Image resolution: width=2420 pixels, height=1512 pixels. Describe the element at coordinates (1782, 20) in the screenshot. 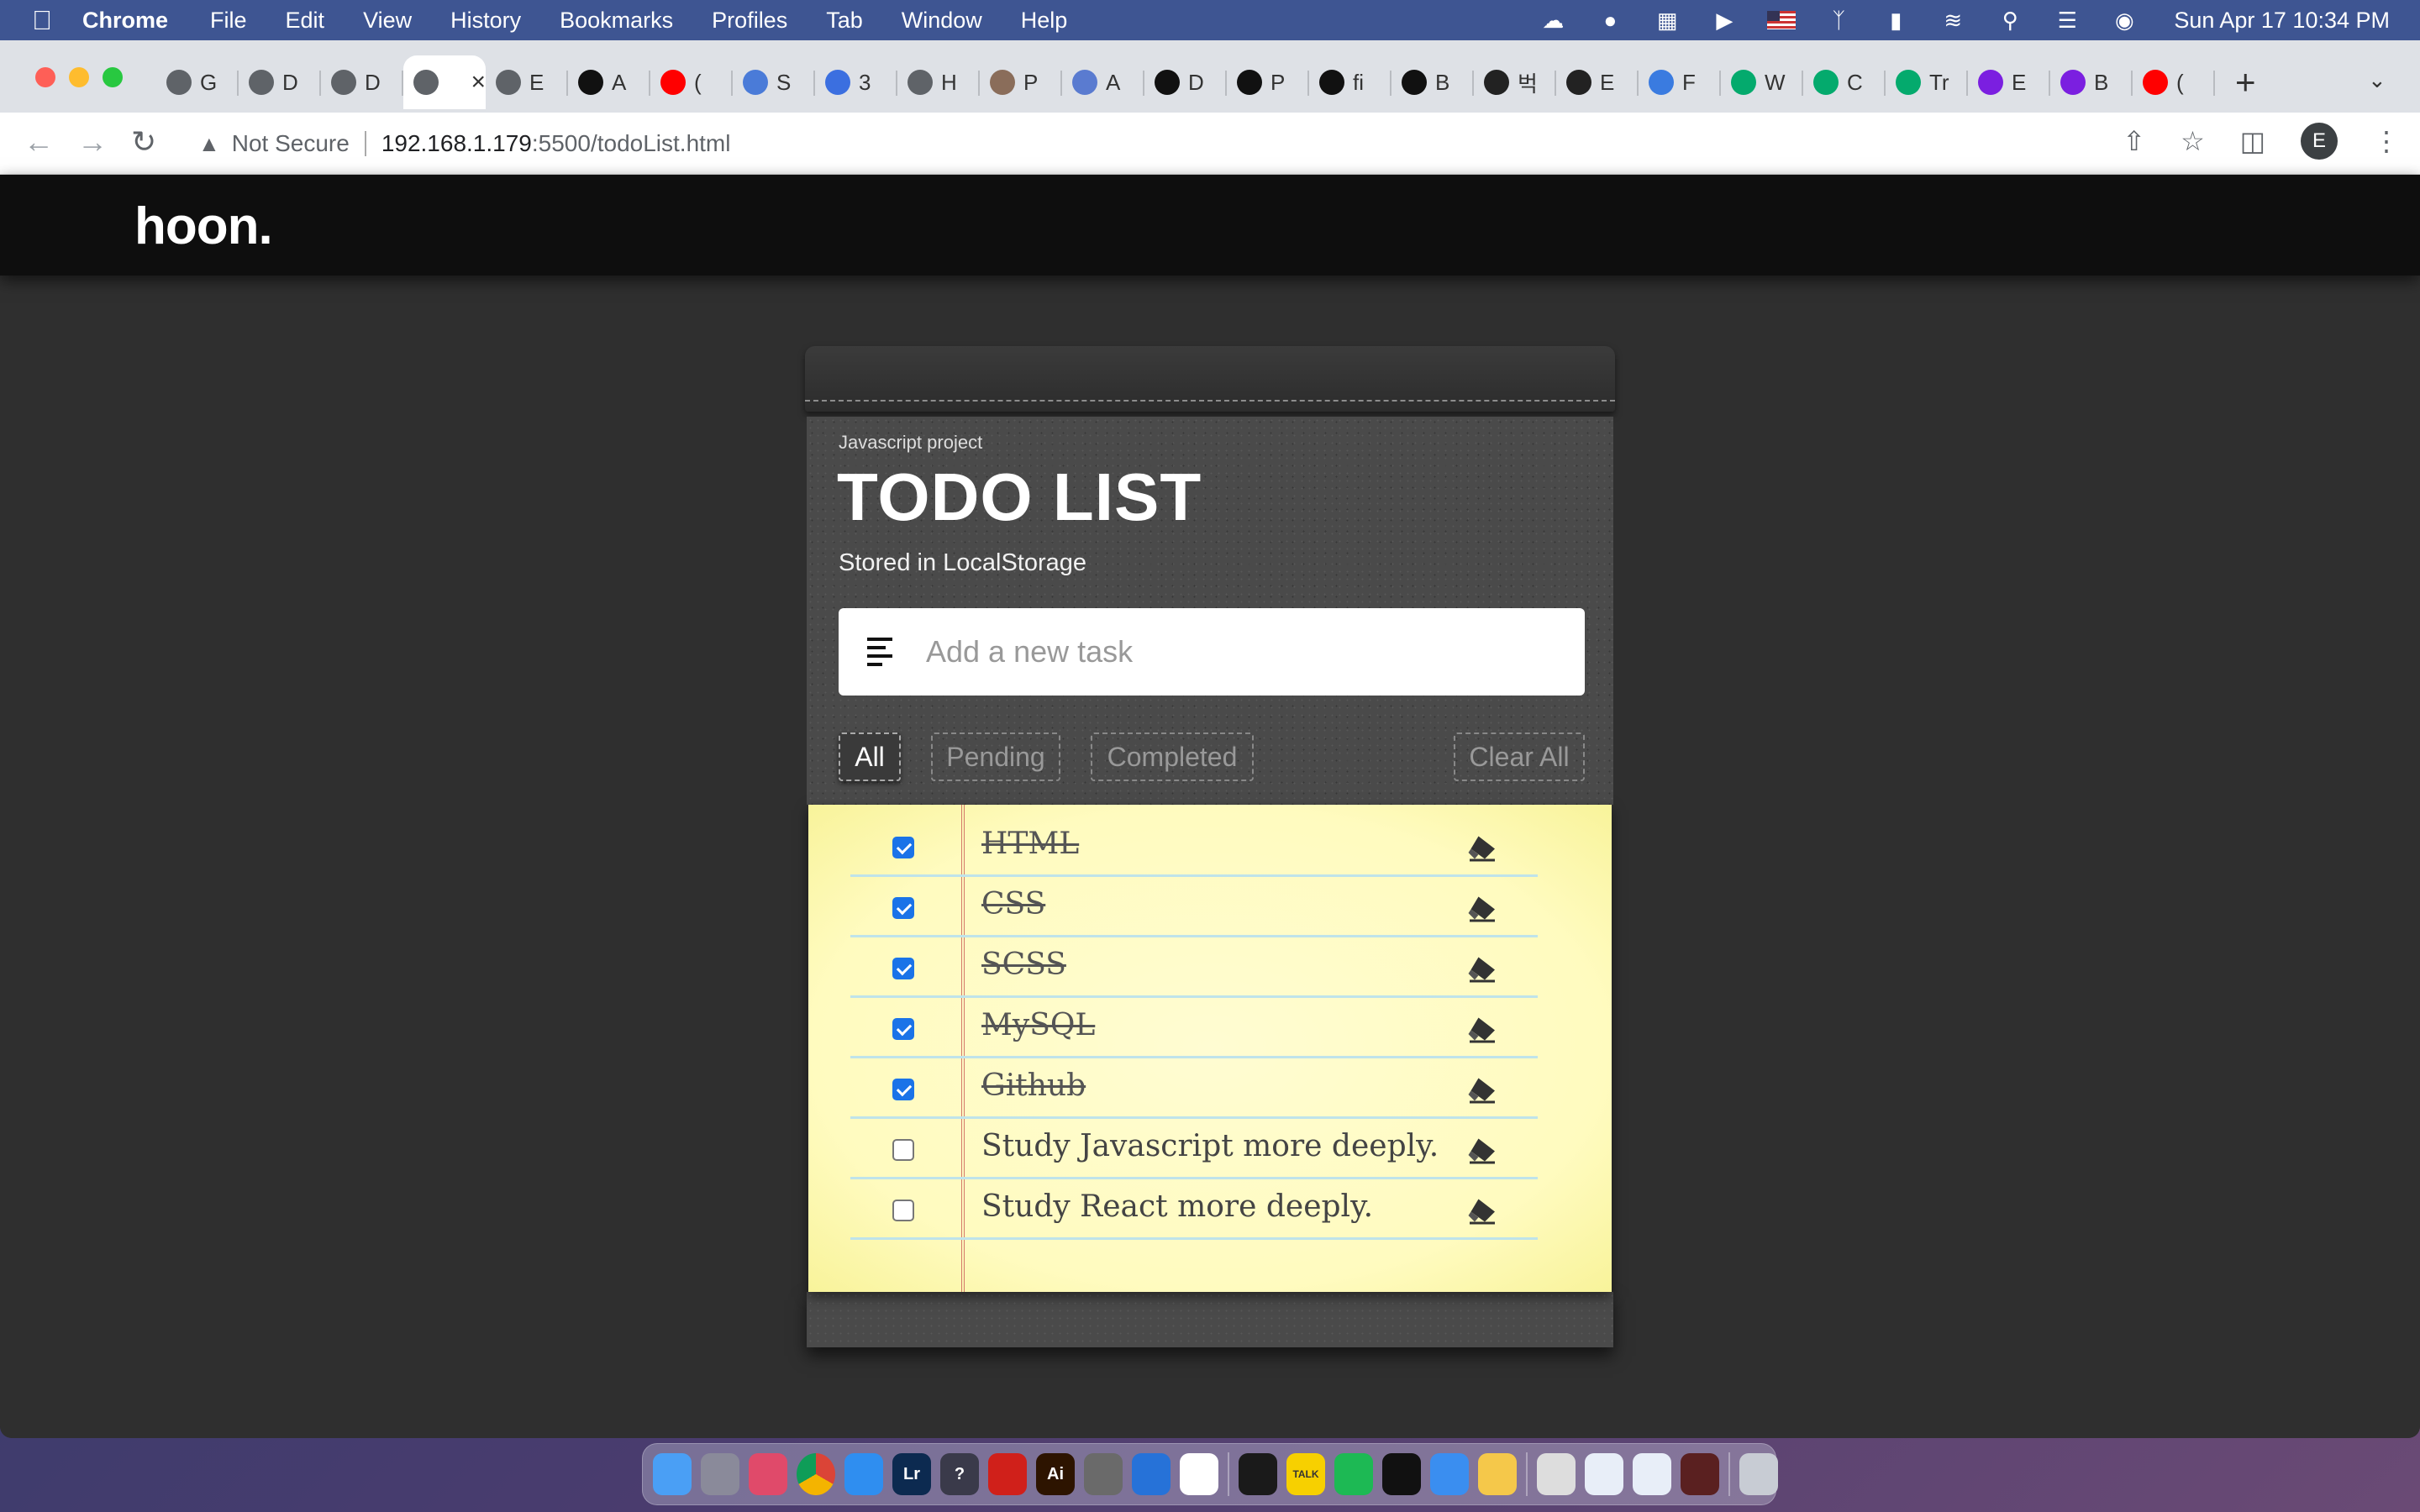

I see `us-flag-input-icon` at that location.